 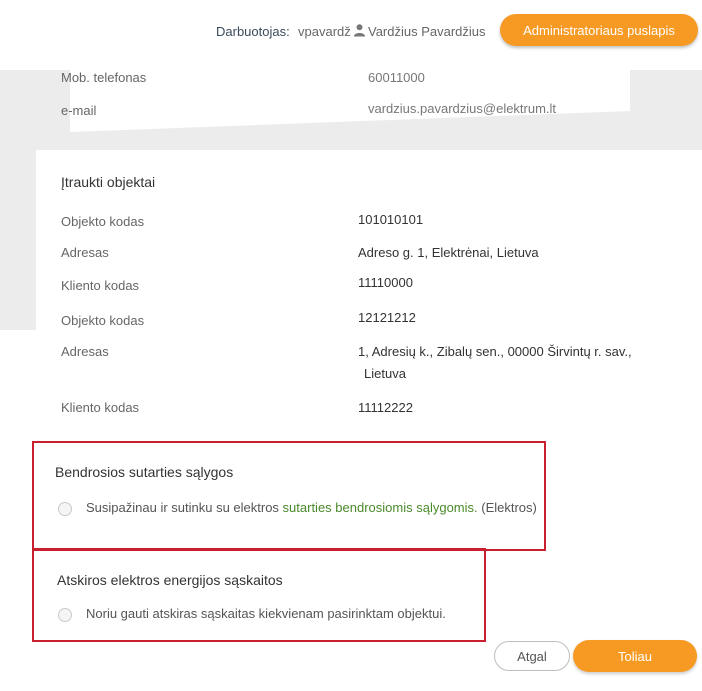 What do you see at coordinates (184, 507) in the screenshot?
I see `terms-text-before: Susipažinau ir sutinku su elektros` at bounding box center [184, 507].